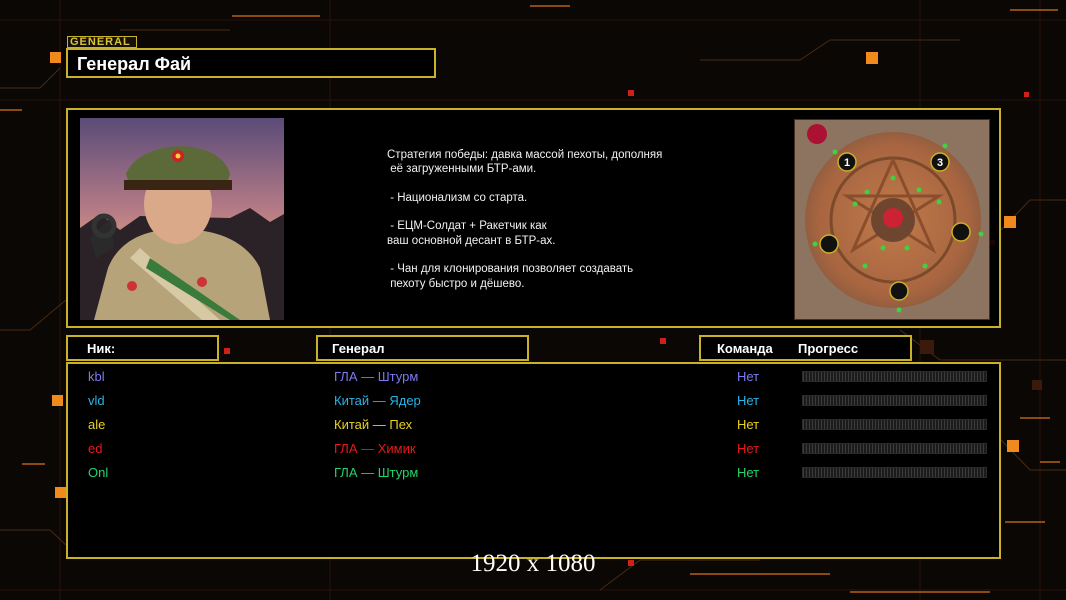  I want to click on start-label-1: 1, so click(847, 163).